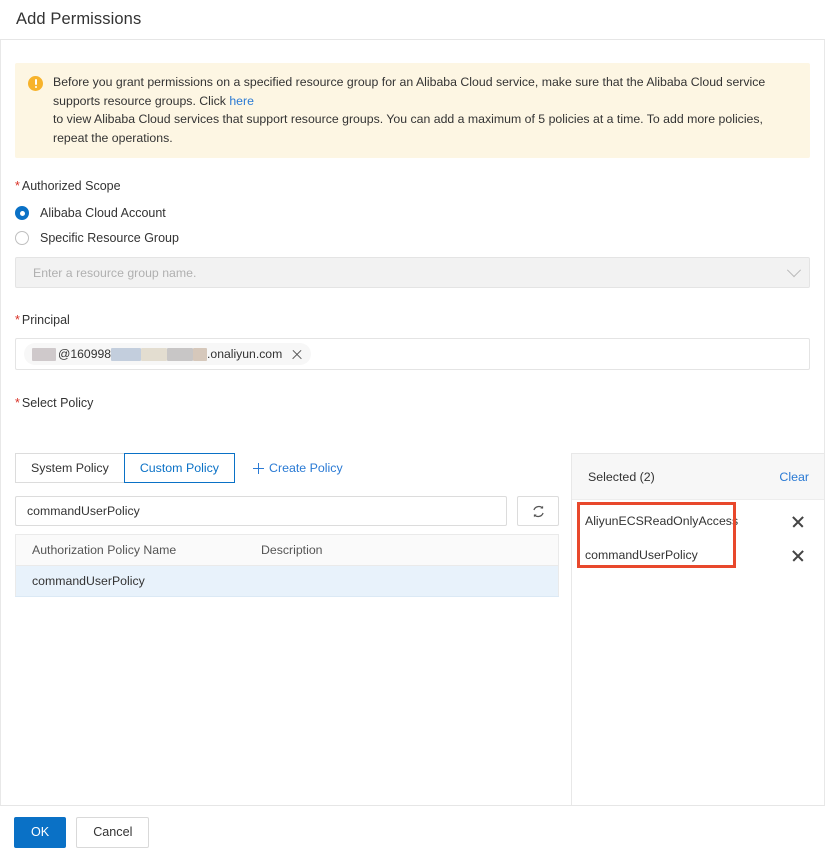  What do you see at coordinates (35, 83) in the screenshot?
I see `warning-icon` at bounding box center [35, 83].